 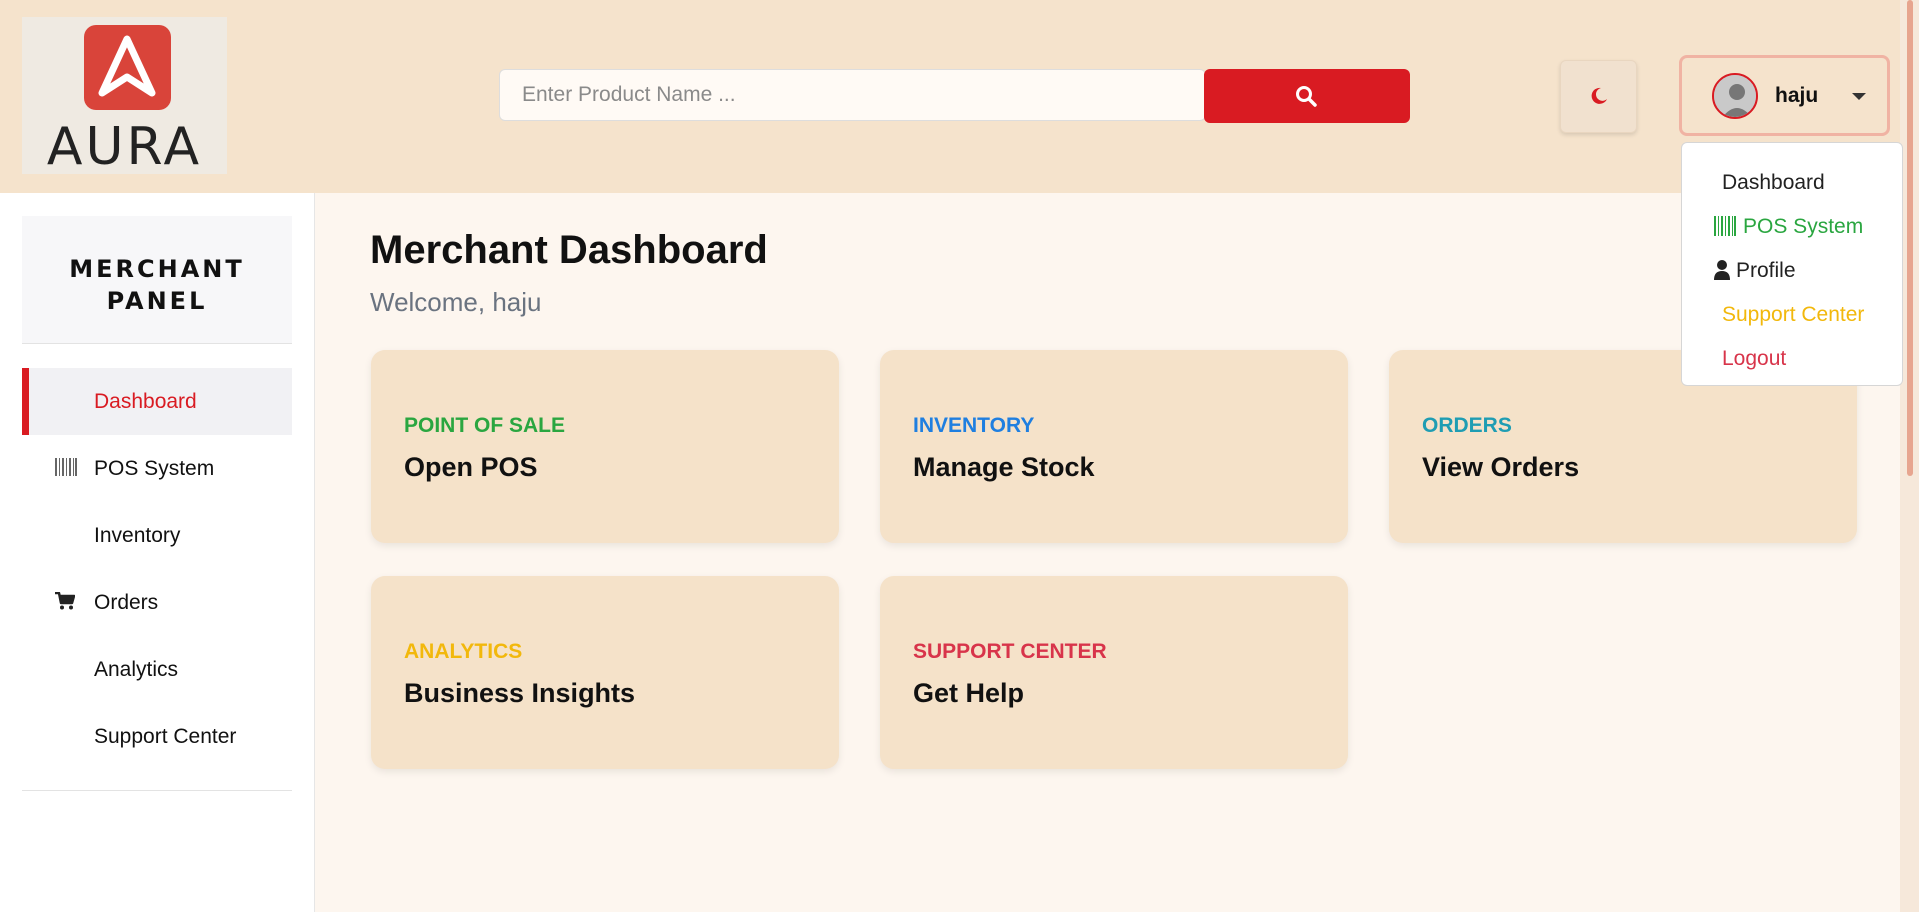 What do you see at coordinates (157, 401) in the screenshot?
I see `sidebar-item-dashboard: Dashboard` at bounding box center [157, 401].